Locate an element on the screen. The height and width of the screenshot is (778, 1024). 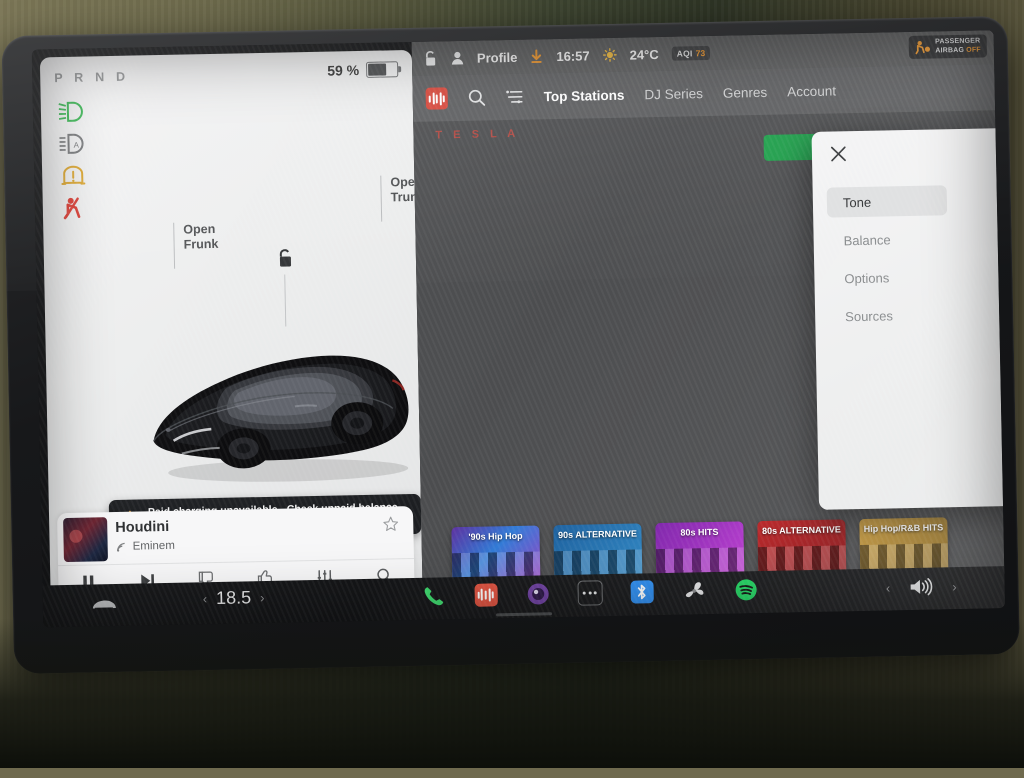
chevron-right-icon: › is located at coordinates (262, 597).